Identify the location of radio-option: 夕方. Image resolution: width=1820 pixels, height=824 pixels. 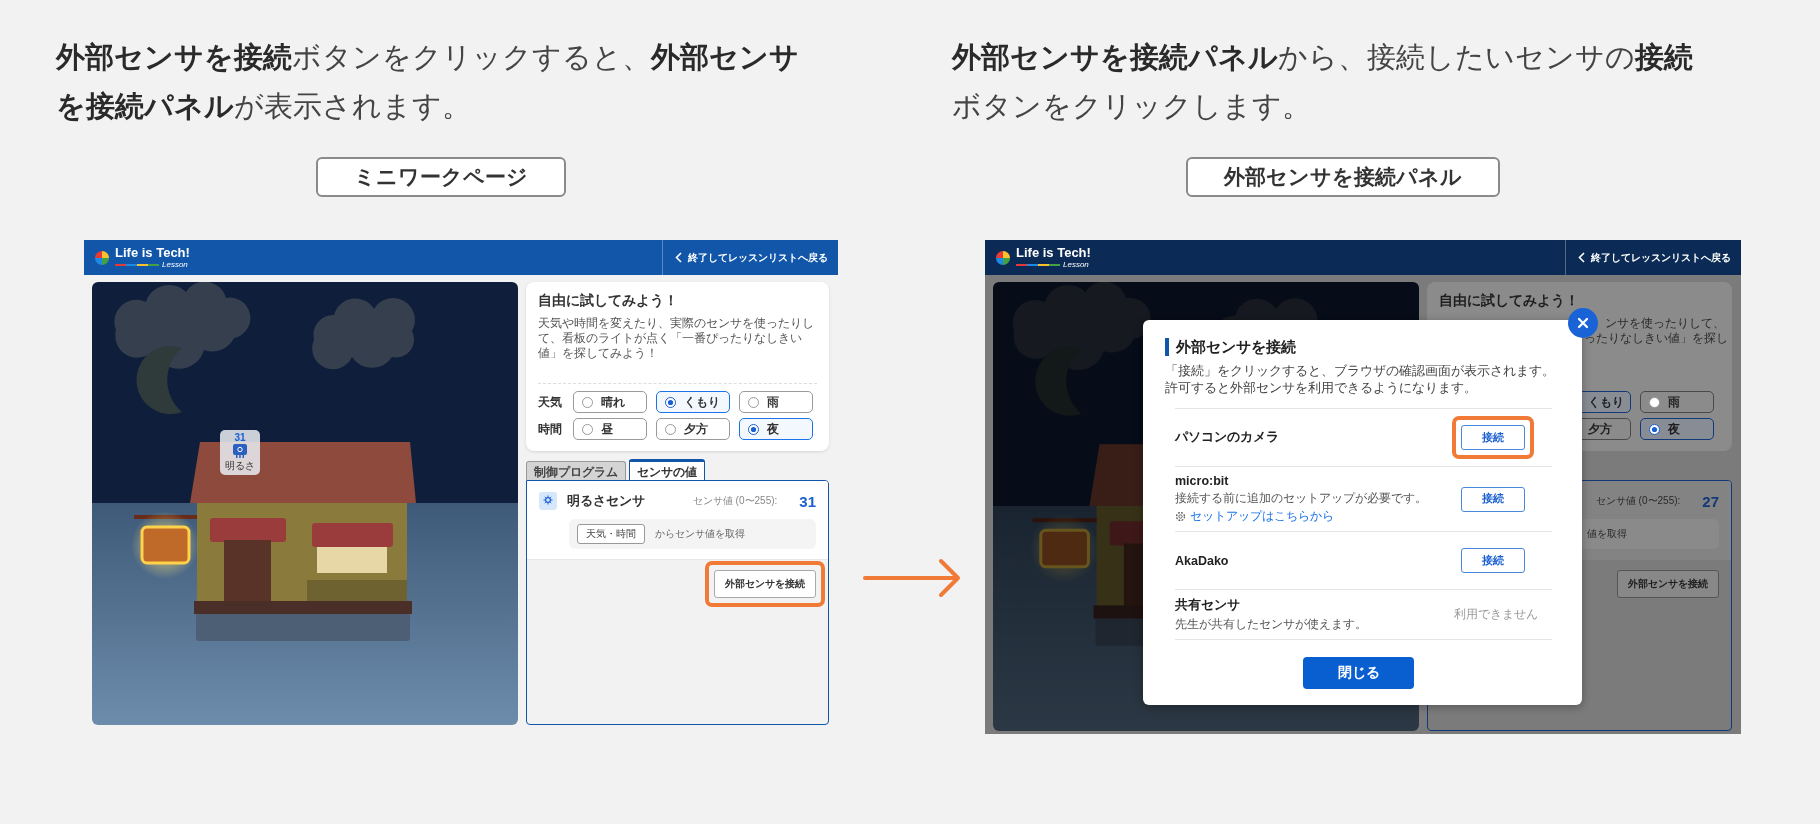
(693, 429).